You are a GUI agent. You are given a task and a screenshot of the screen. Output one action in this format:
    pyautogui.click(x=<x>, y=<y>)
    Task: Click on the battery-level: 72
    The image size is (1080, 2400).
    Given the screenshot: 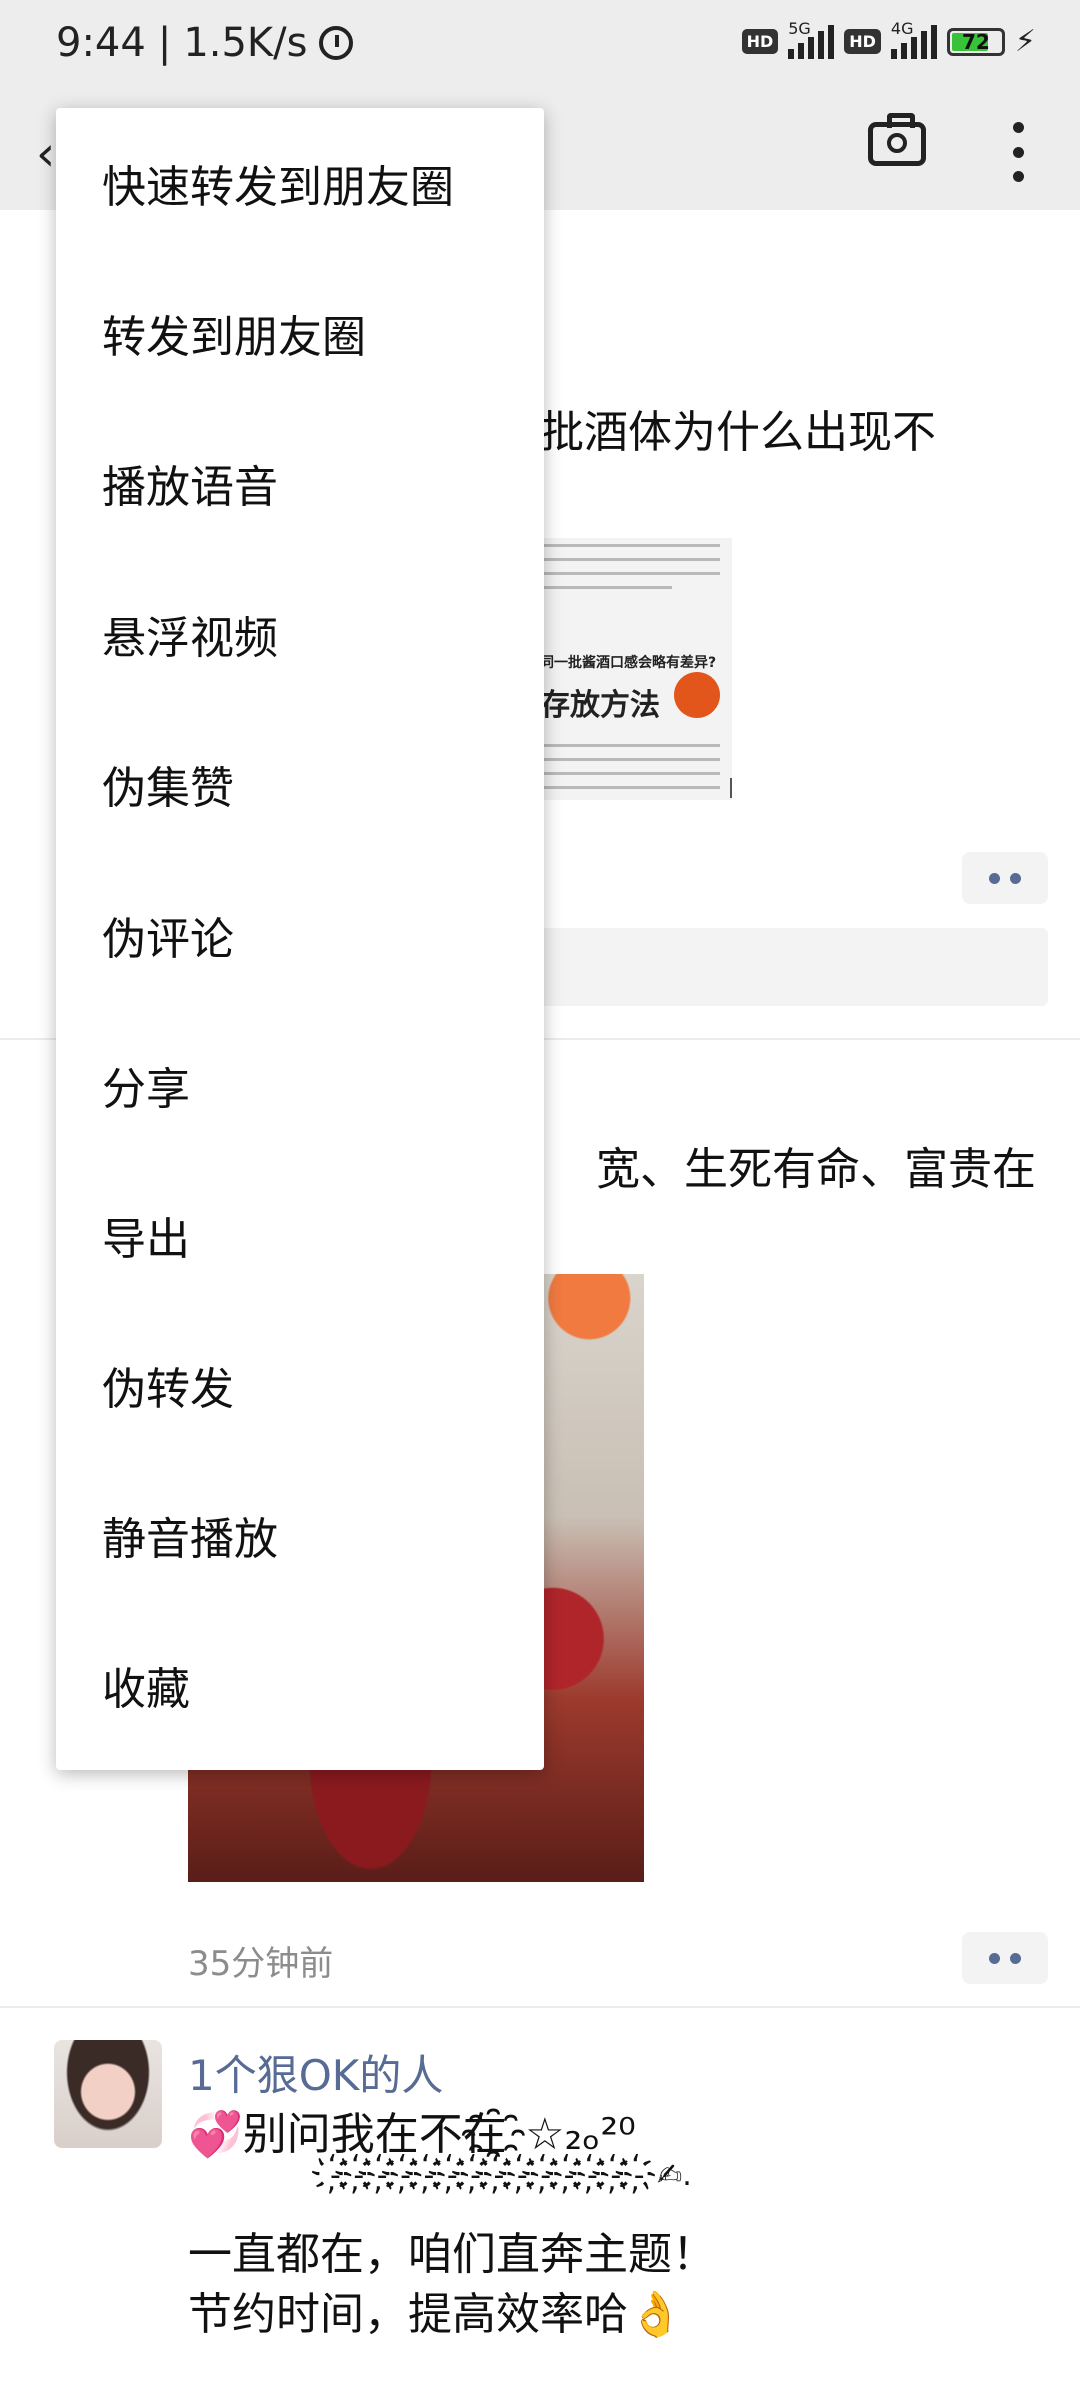 What is the action you would take?
    pyautogui.click(x=976, y=41)
    